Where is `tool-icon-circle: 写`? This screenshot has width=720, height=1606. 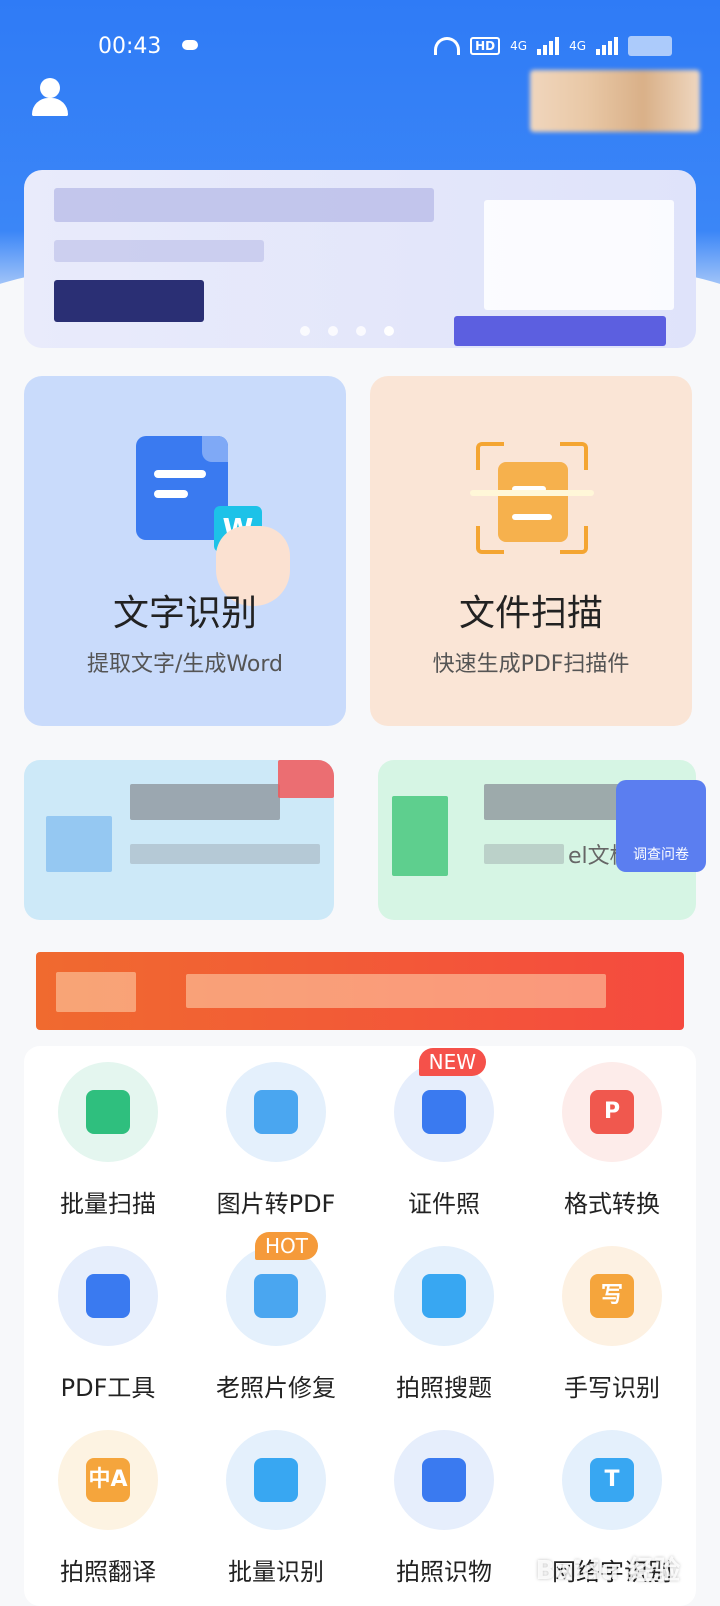 tool-icon-circle: 写 is located at coordinates (612, 1296).